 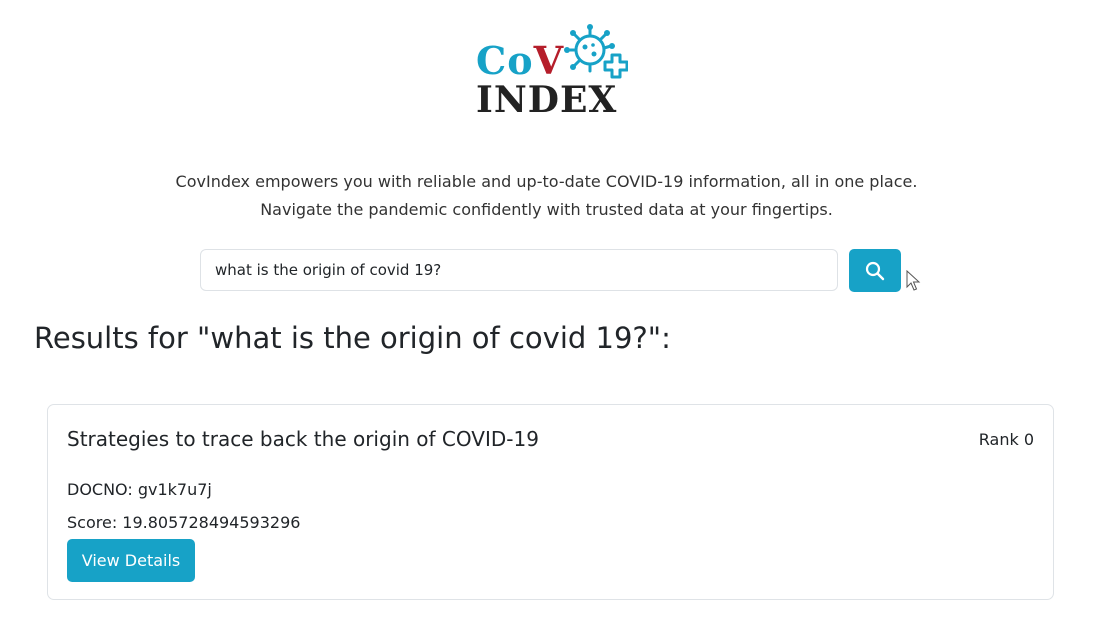 I want to click on search-icon, so click(x=875, y=270).